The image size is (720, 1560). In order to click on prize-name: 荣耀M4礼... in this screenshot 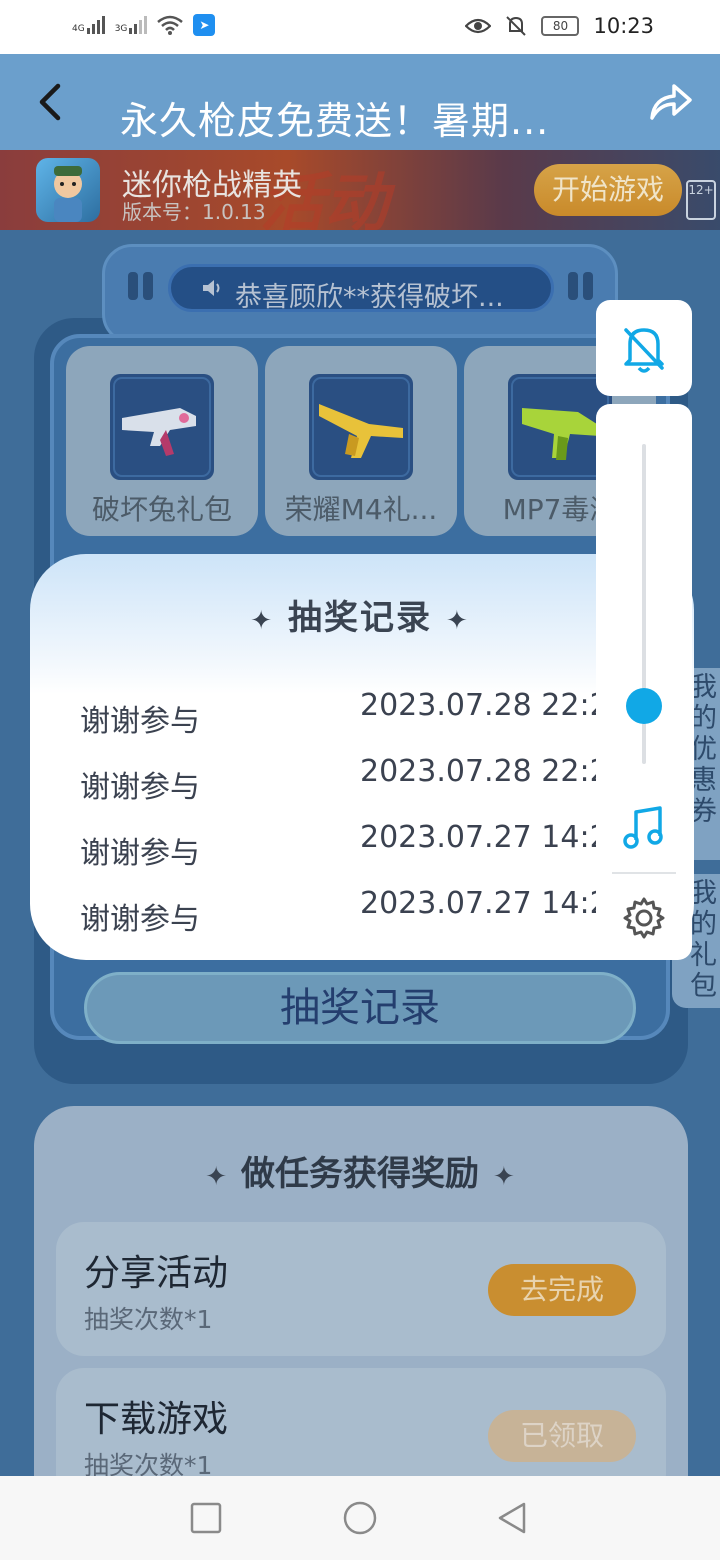, I will do `click(361, 509)`.